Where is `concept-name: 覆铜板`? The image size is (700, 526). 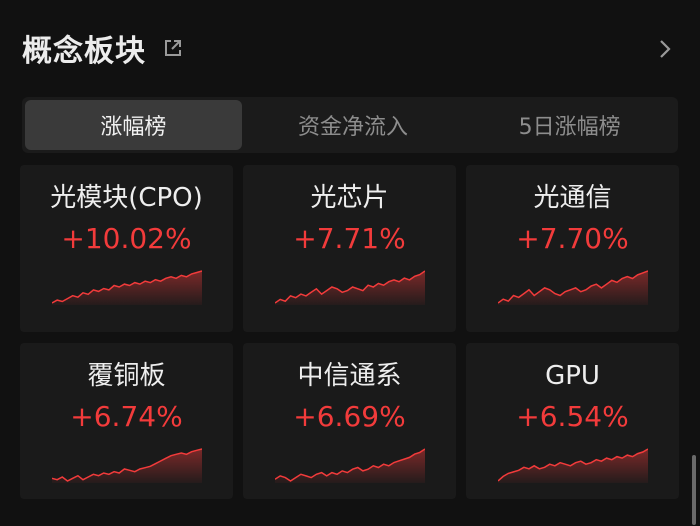 concept-name: 覆铜板 is located at coordinates (126, 376).